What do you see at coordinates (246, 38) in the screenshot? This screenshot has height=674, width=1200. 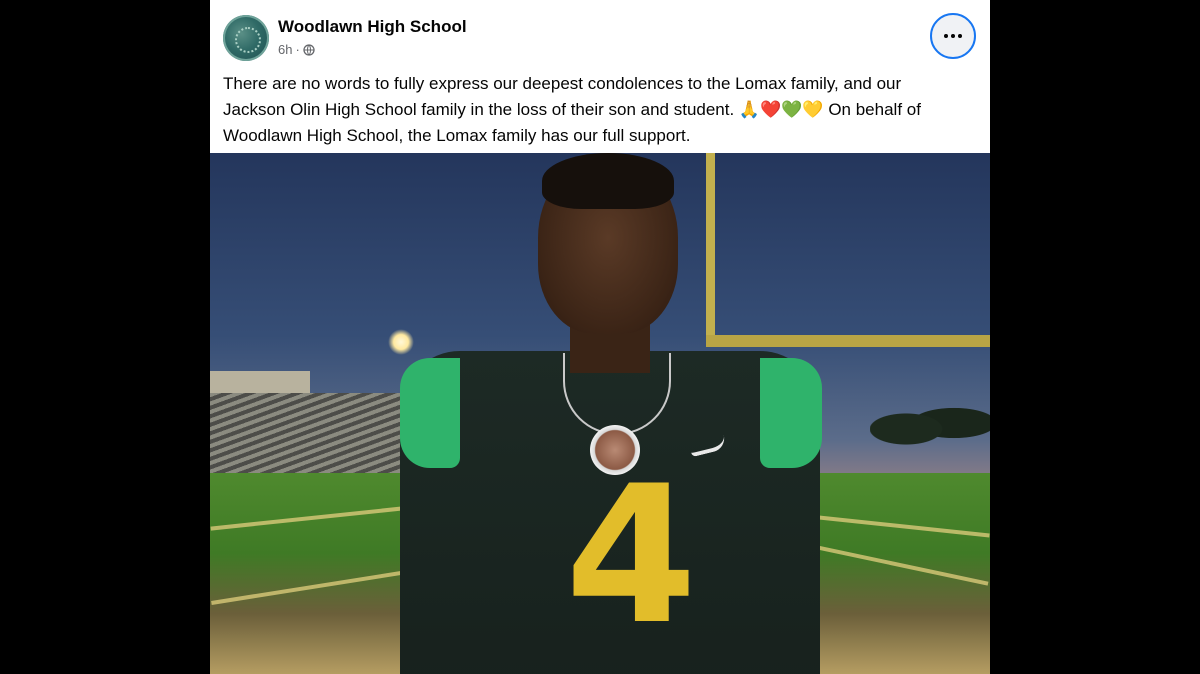 I see `page-avatar` at bounding box center [246, 38].